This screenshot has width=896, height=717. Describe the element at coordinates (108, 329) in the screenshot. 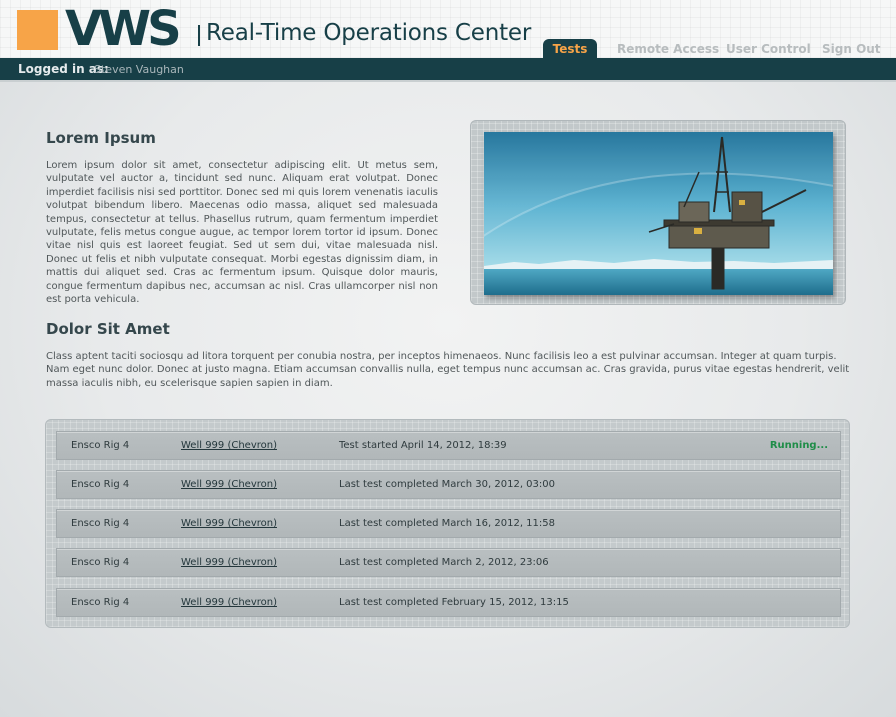

I see `section-title-dolor: Dolor Sit Amet` at that location.